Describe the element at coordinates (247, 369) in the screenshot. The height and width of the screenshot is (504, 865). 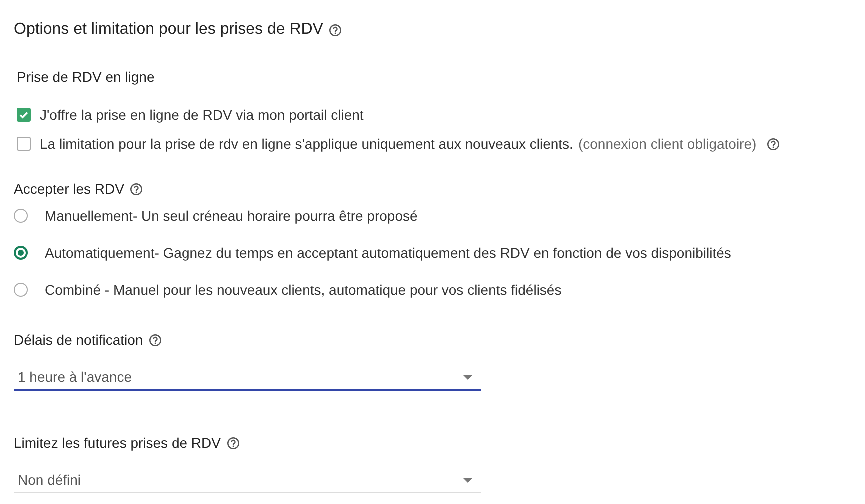
I see `dropdown: 1 heure à l'avance` at that location.